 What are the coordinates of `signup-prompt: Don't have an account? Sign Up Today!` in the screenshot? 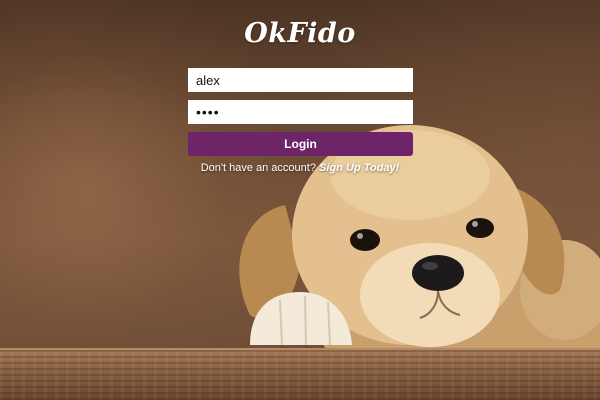 It's located at (300, 168).